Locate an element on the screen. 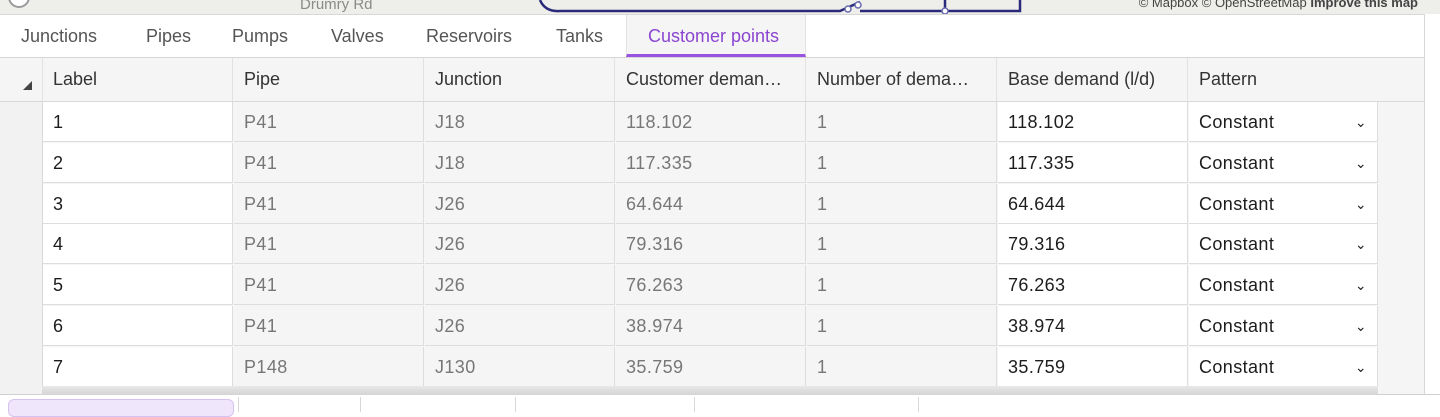 The height and width of the screenshot is (417, 1440). label-cell: 3 is located at coordinates (138, 203).